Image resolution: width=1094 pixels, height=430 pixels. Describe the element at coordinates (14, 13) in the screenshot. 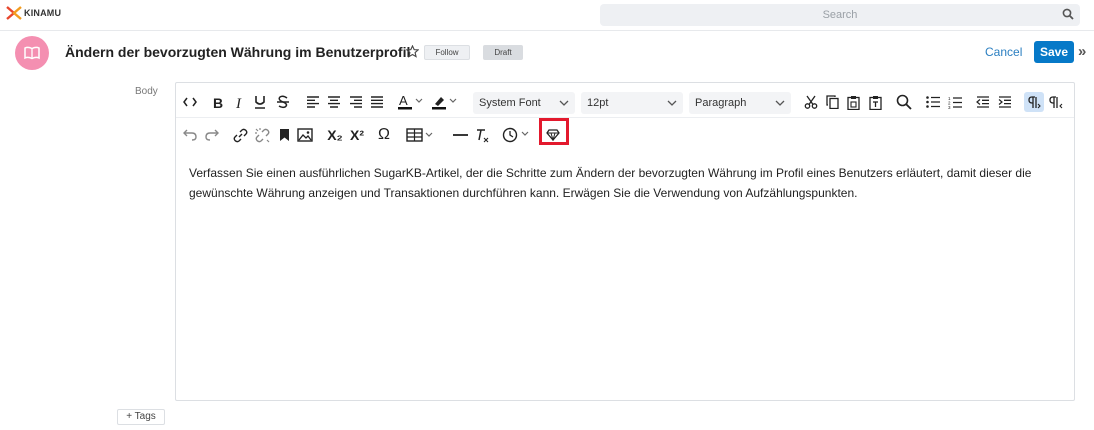

I see `logo-icon` at that location.